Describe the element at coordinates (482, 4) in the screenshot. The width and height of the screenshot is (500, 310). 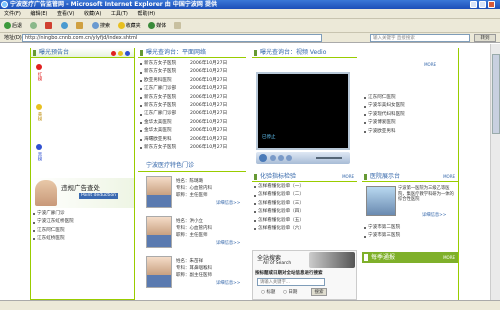
I see `maximize-button` at that location.